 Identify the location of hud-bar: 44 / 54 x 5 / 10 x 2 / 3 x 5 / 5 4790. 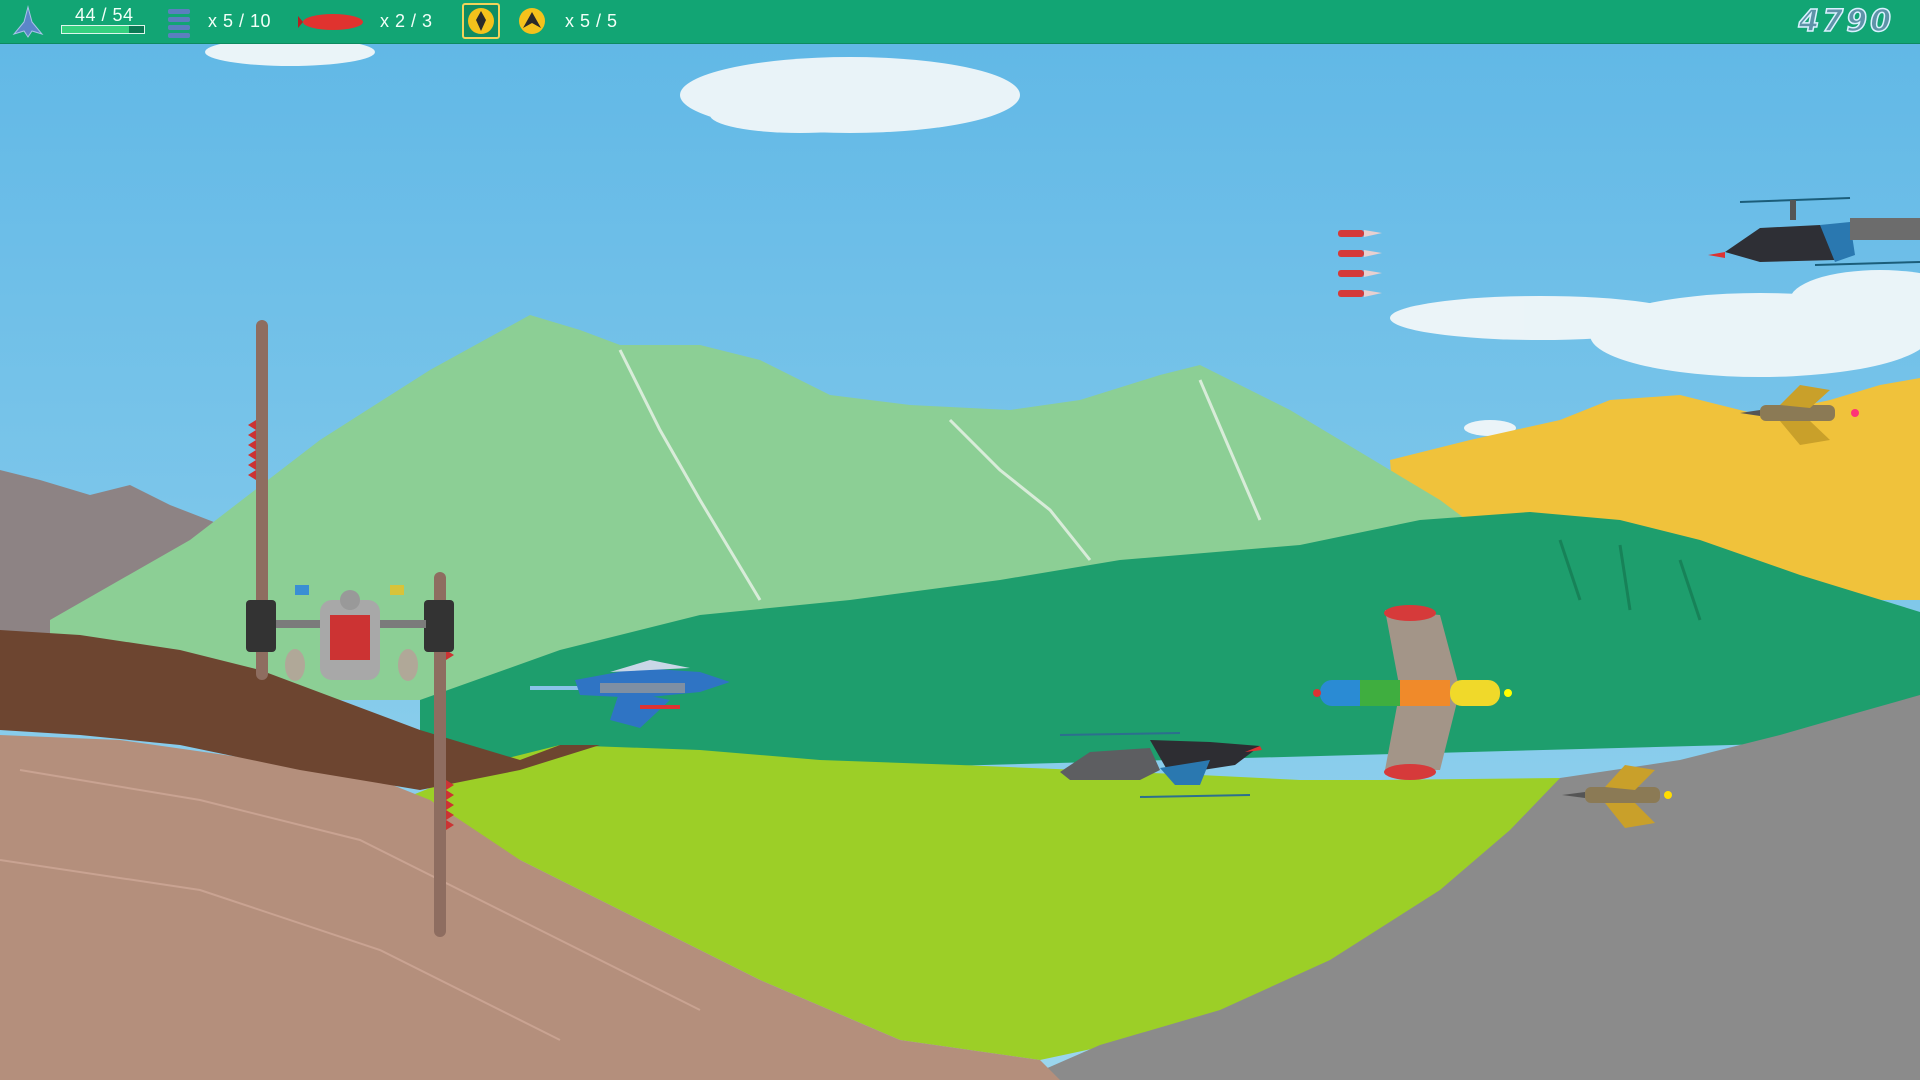
(960, 22).